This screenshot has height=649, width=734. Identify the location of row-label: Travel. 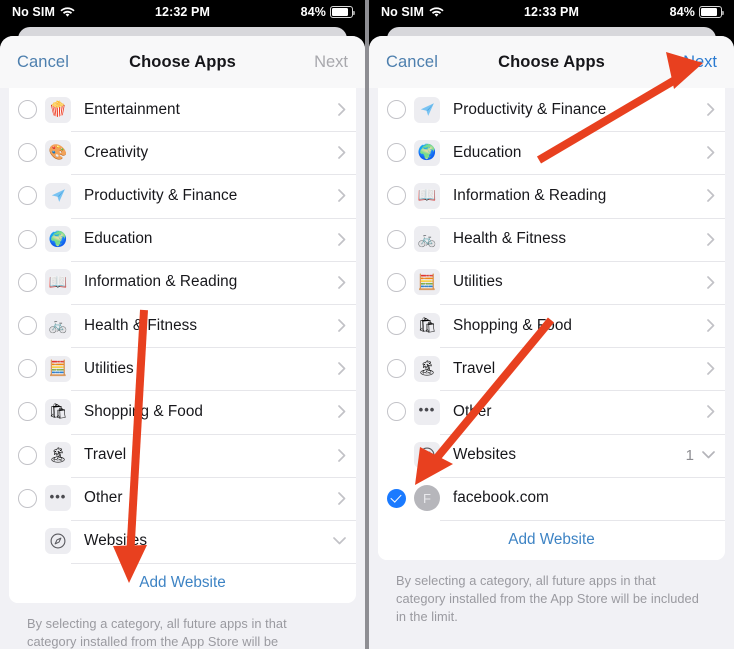
(474, 368).